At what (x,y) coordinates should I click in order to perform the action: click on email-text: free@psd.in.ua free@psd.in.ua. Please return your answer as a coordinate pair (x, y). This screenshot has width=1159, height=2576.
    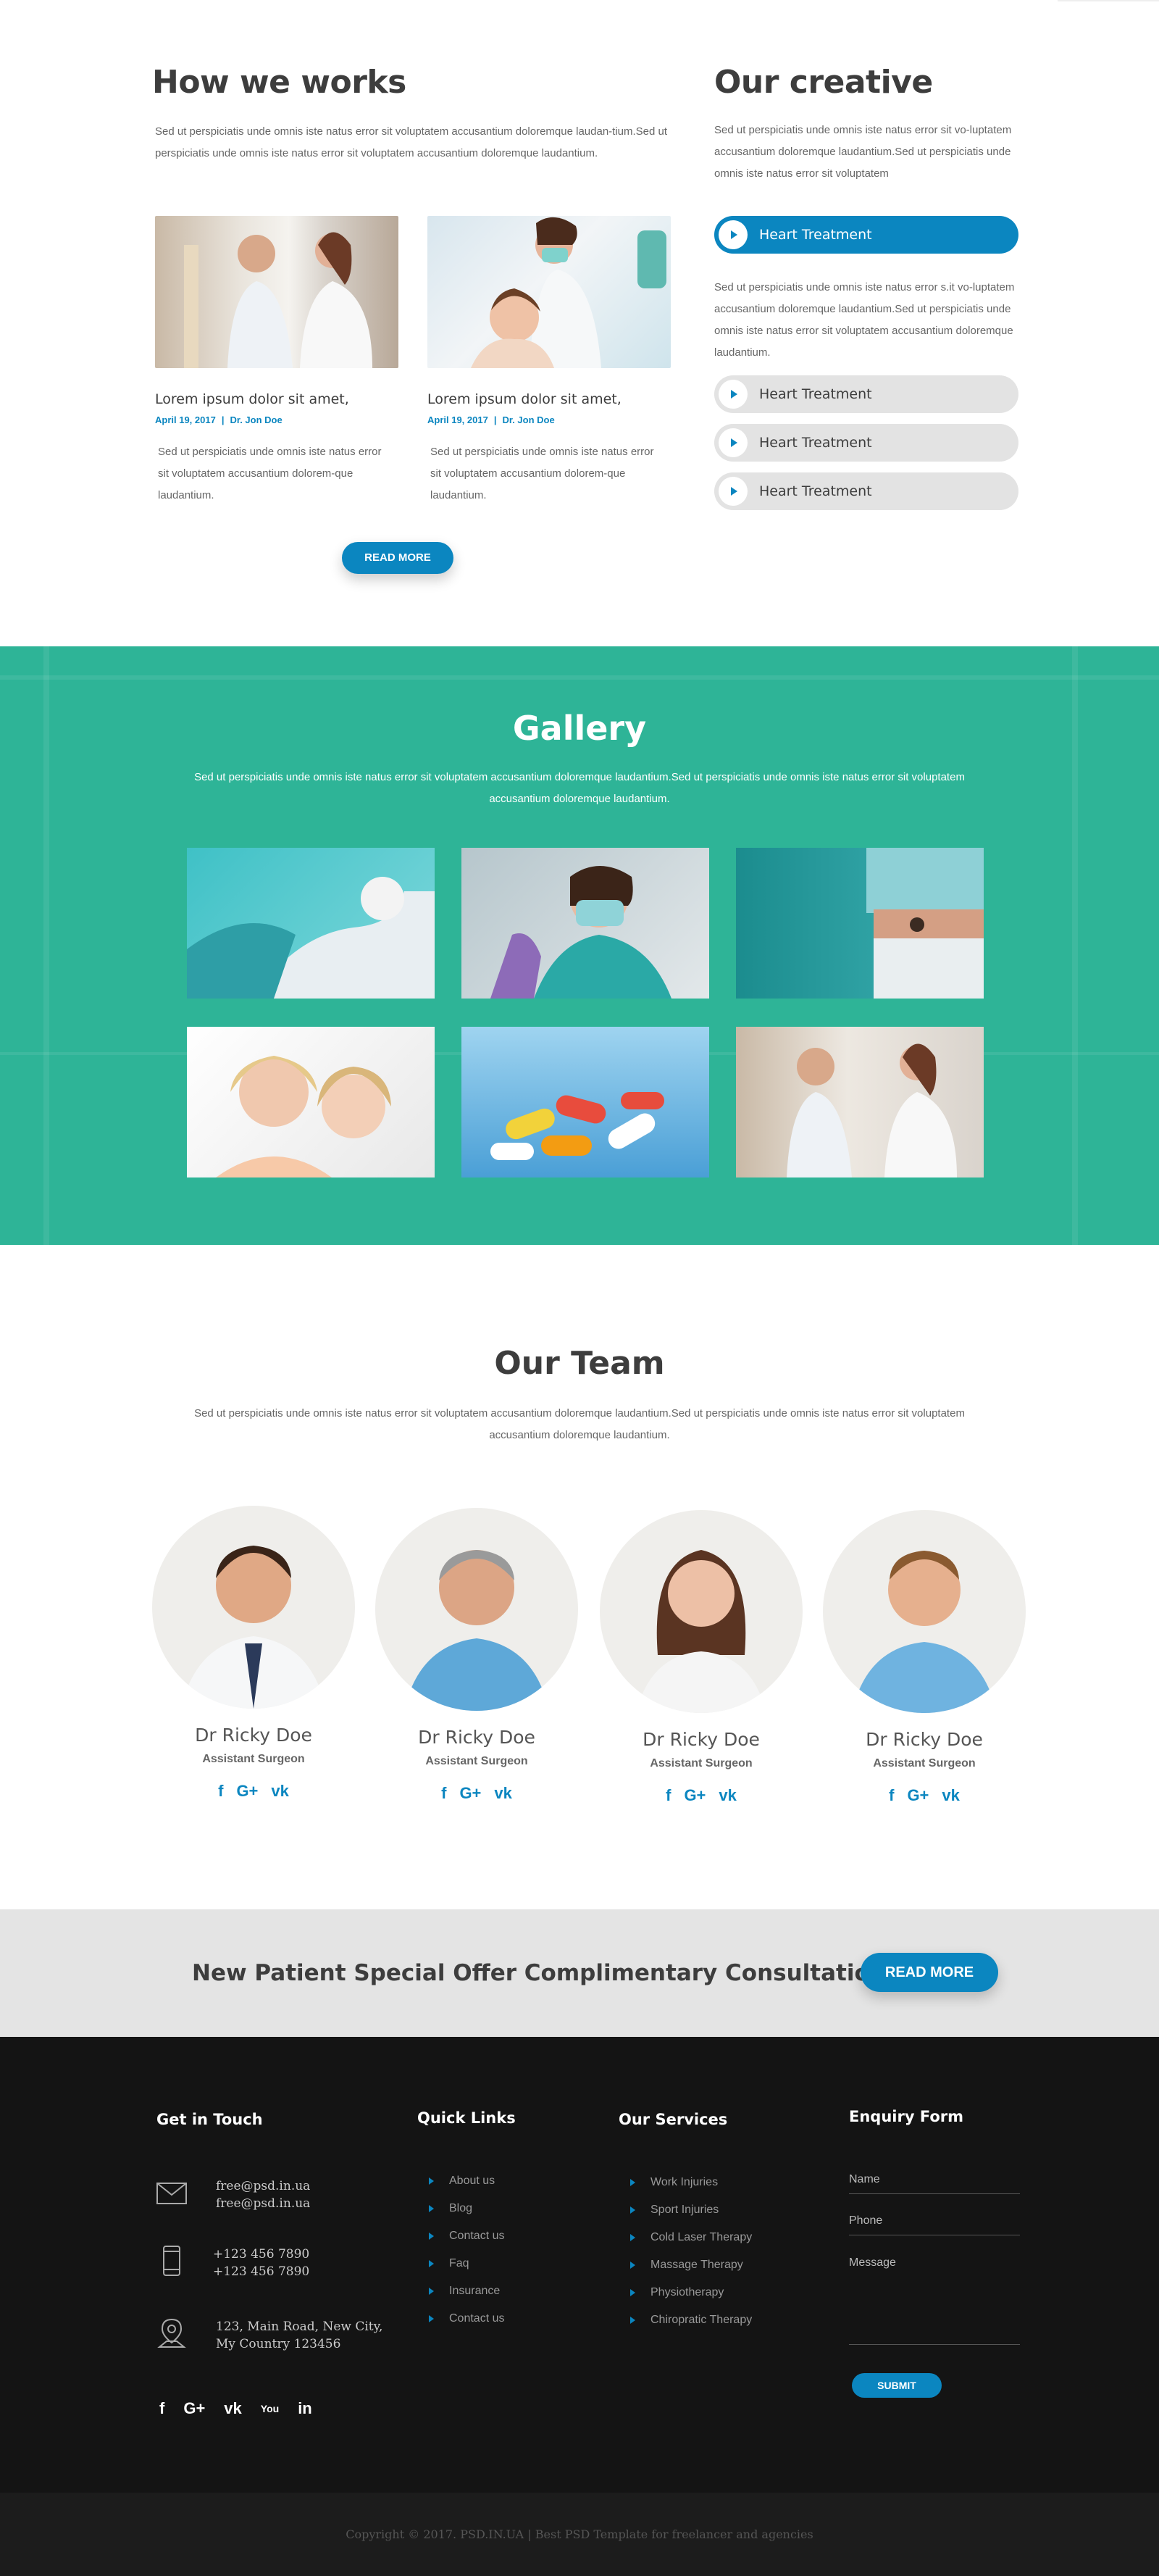
    Looking at the image, I should click on (263, 2194).